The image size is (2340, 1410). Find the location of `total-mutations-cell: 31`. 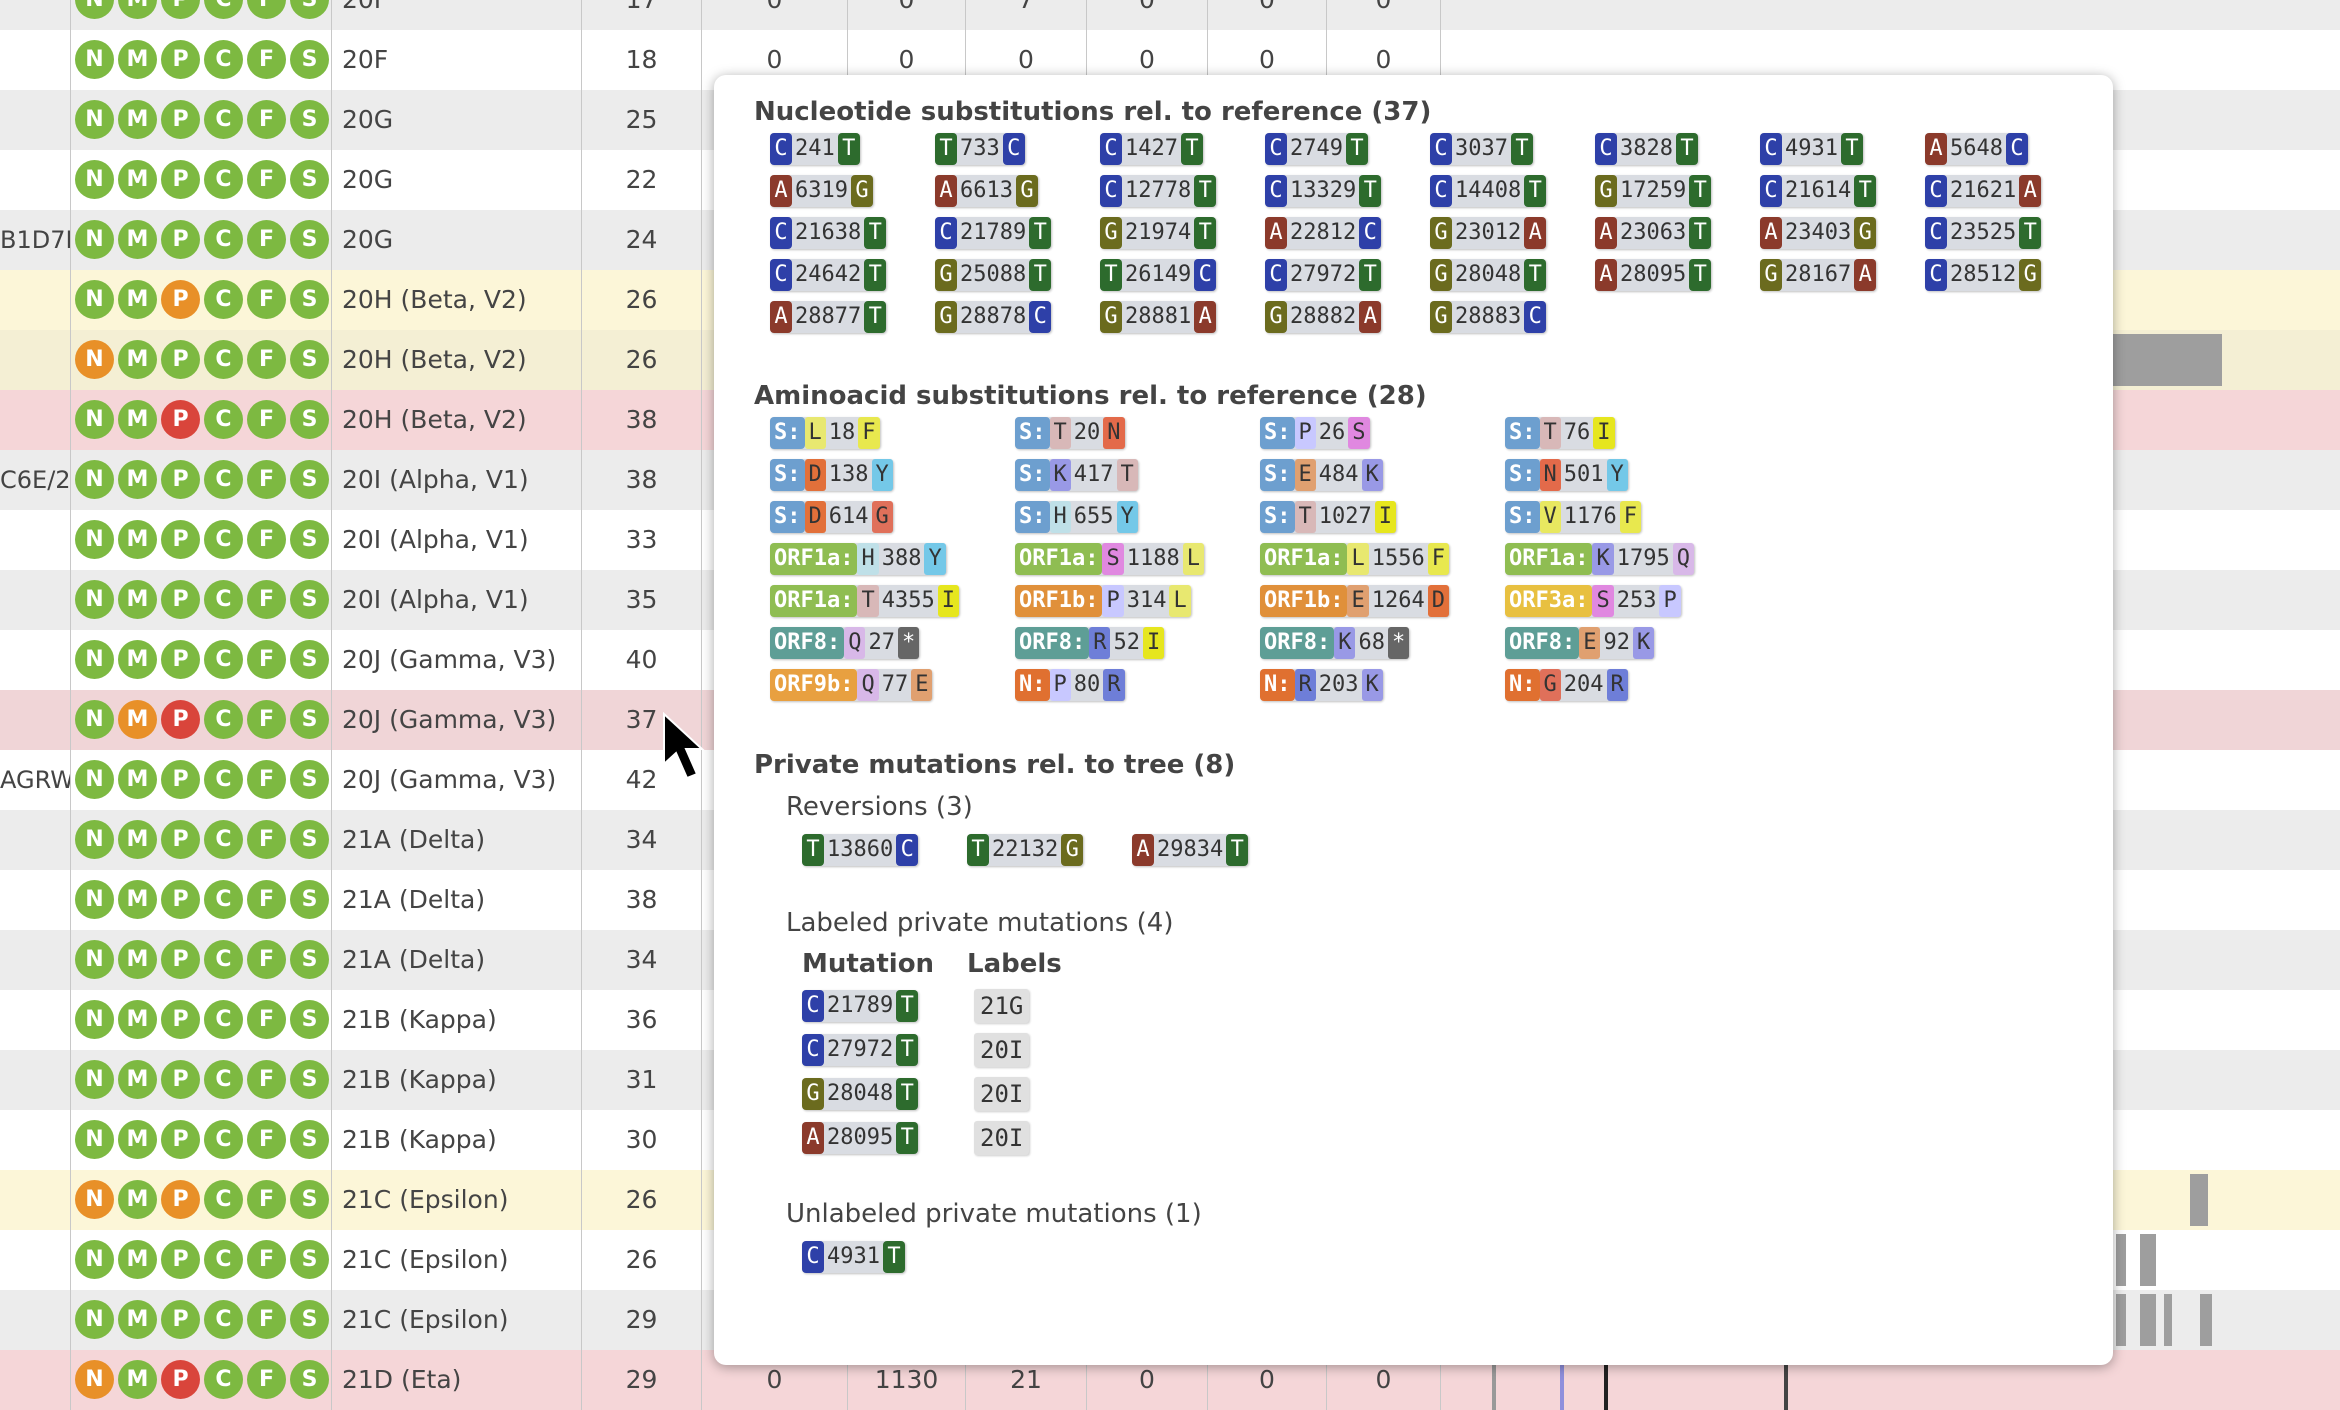

total-mutations-cell: 31 is located at coordinates (642, 1080).